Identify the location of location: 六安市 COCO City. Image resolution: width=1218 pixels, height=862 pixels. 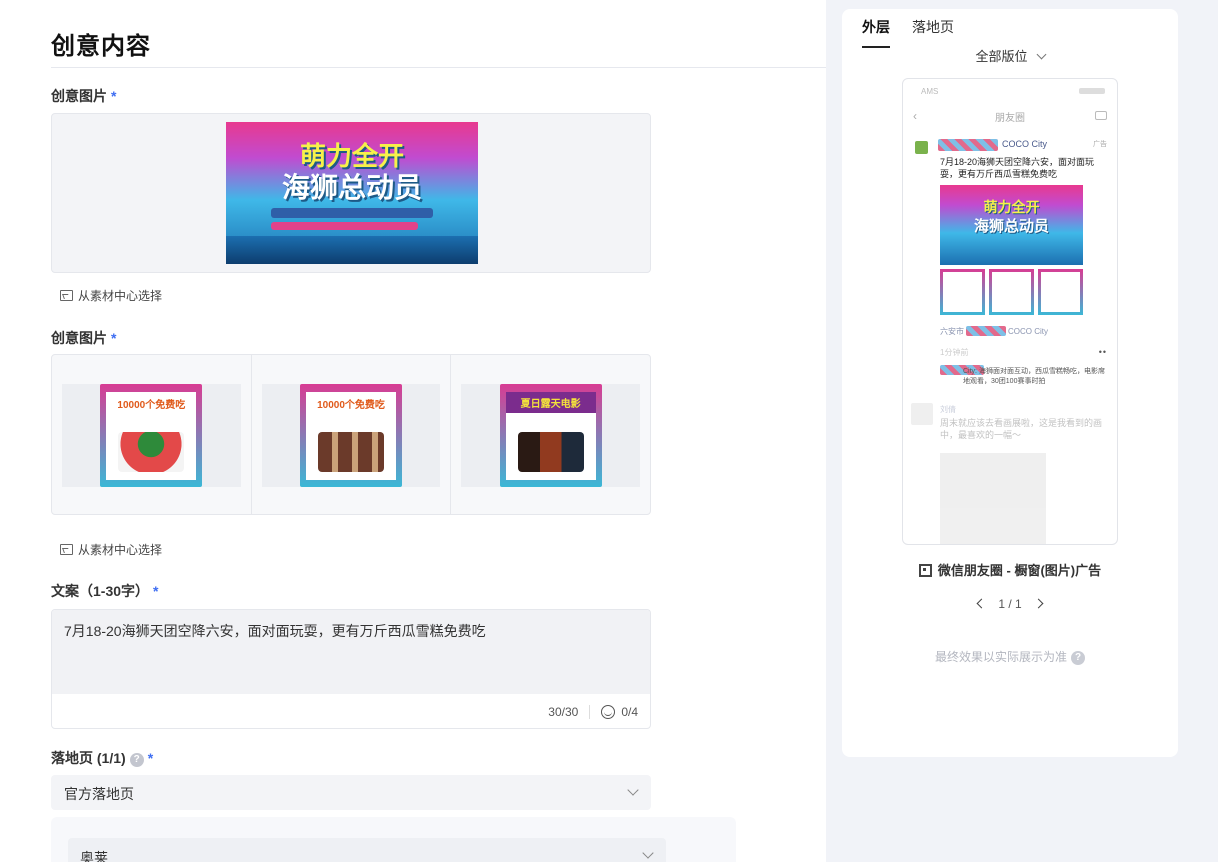
(994, 331).